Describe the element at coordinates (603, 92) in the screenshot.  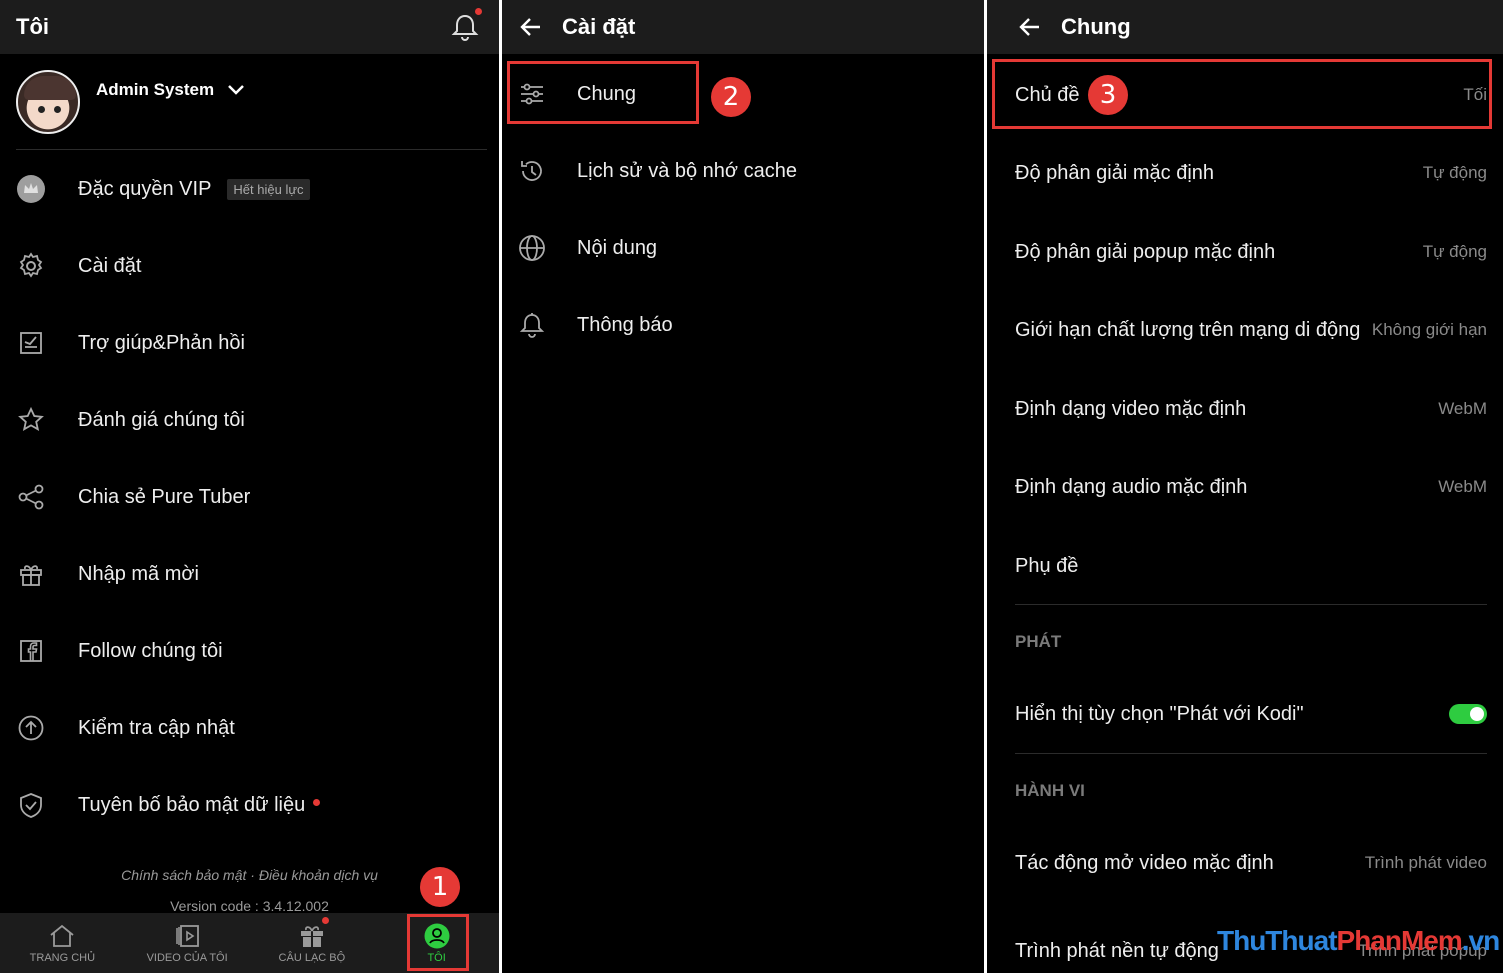
I see `highlight-box-step2` at that location.